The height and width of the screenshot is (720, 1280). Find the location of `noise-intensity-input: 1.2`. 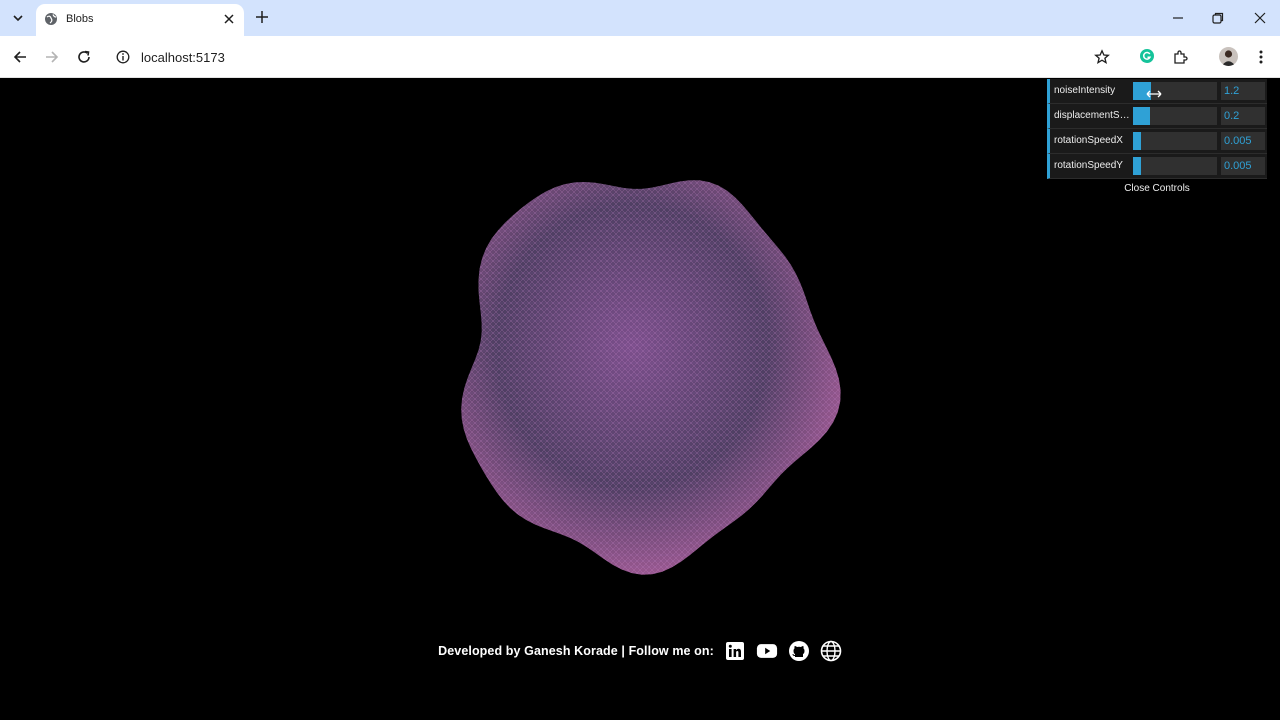

noise-intensity-input: 1.2 is located at coordinates (1243, 91).